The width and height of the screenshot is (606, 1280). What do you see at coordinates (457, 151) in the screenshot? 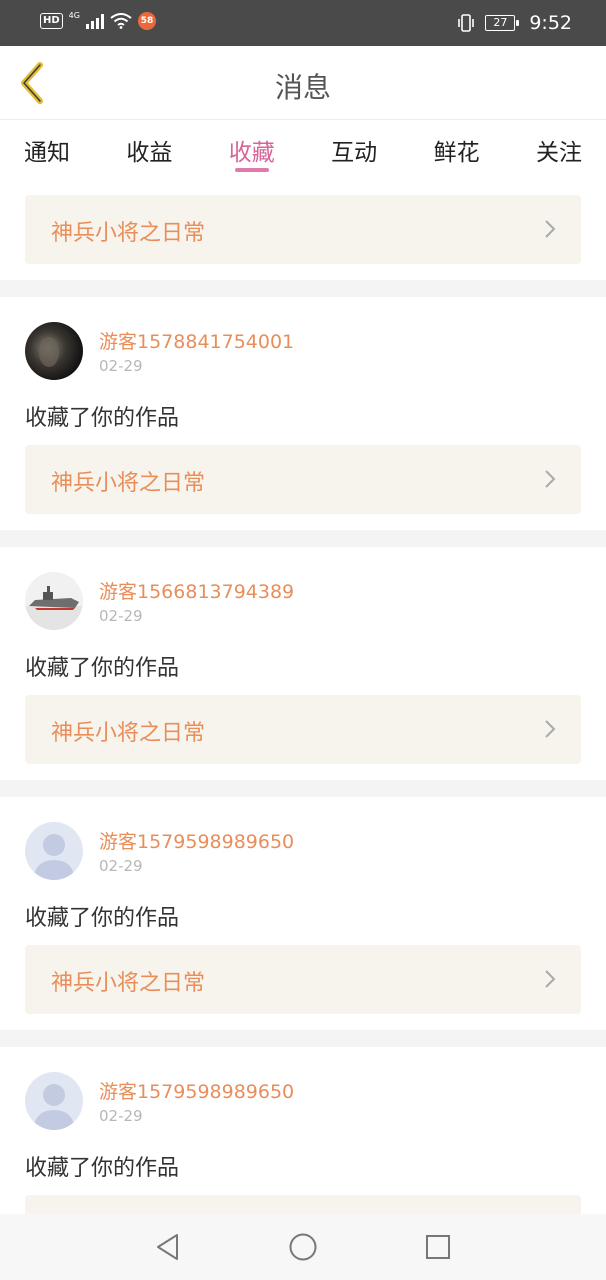
I see `tab-flowers: 鲜花` at bounding box center [457, 151].